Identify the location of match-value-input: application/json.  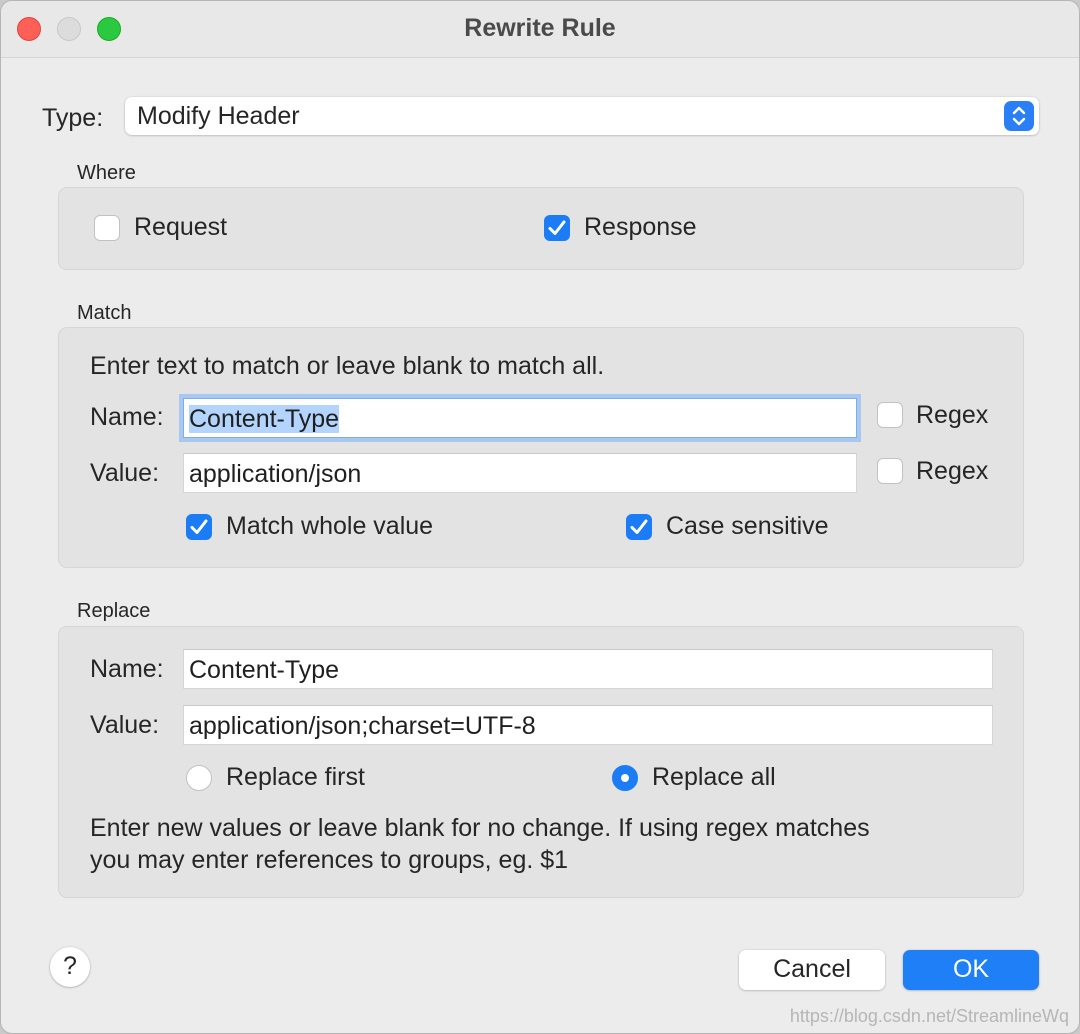
(520, 473).